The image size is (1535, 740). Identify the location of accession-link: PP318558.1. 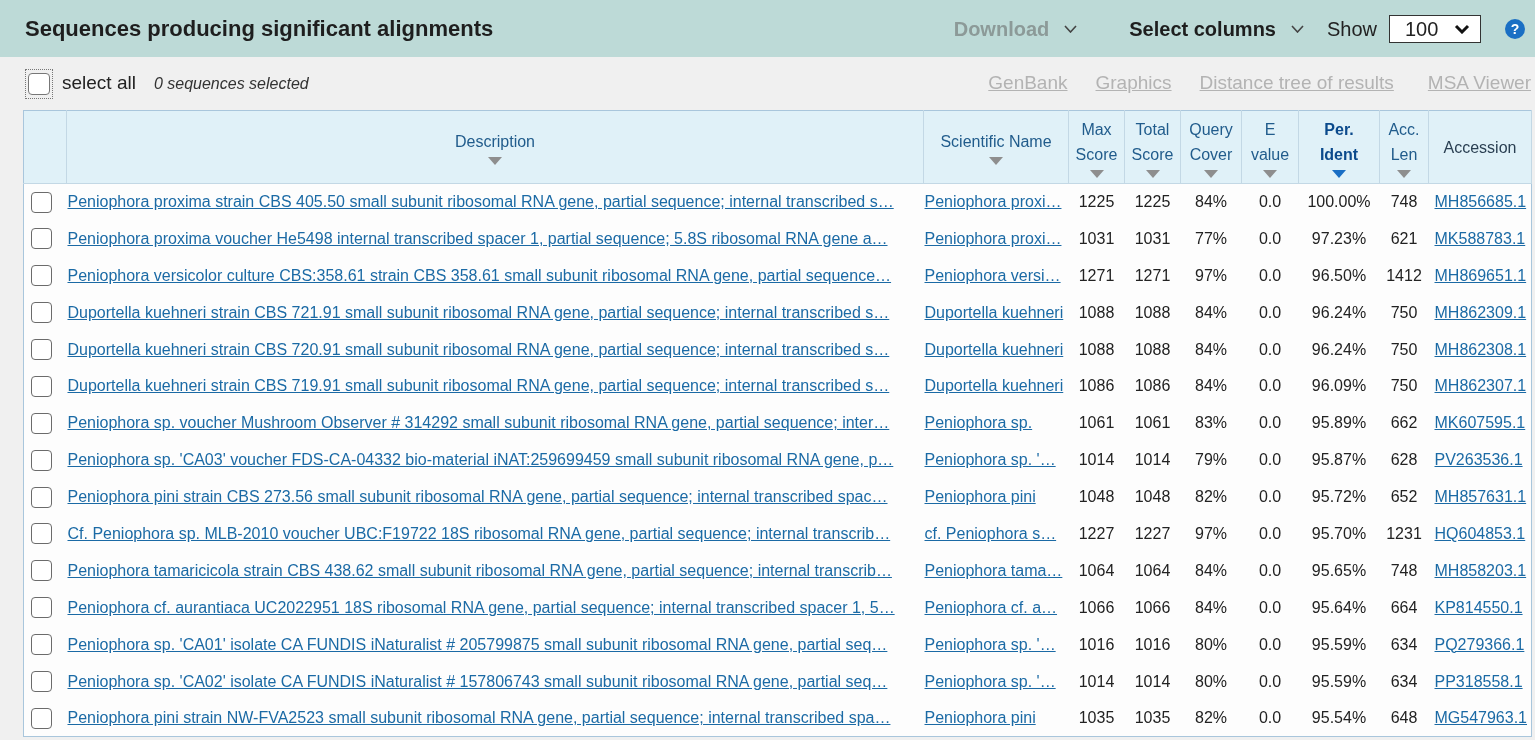
(1478, 681).